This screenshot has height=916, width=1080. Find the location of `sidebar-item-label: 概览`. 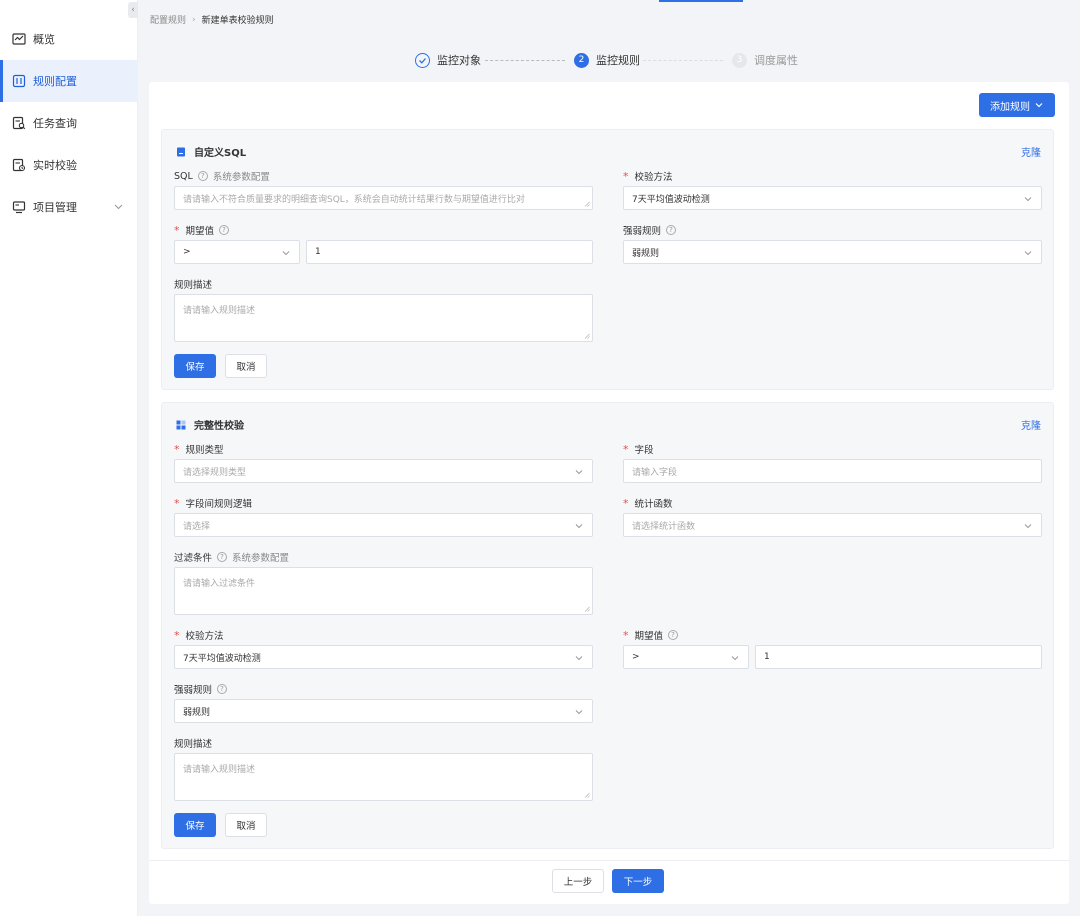

sidebar-item-label: 概览 is located at coordinates (44, 39).